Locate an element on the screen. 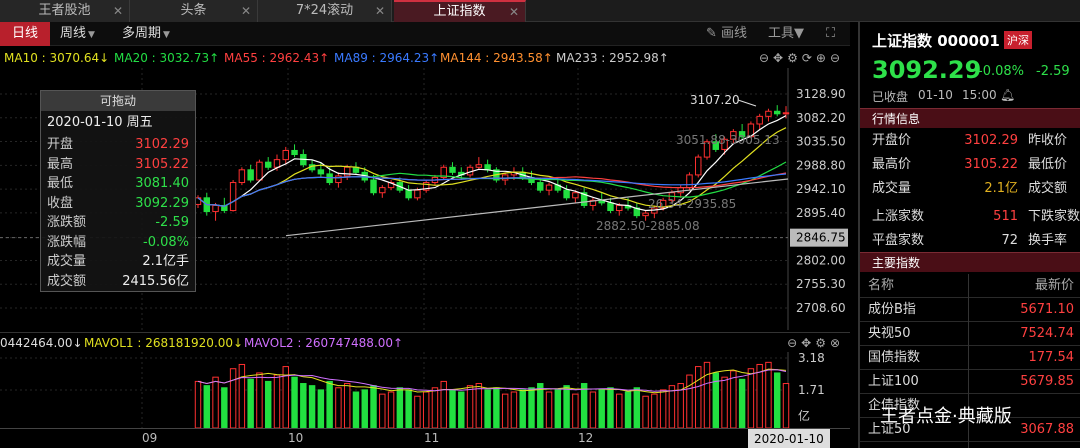 This screenshot has width=1080, height=448. bell-icon: 🔔︎ is located at coordinates (1007, 95).